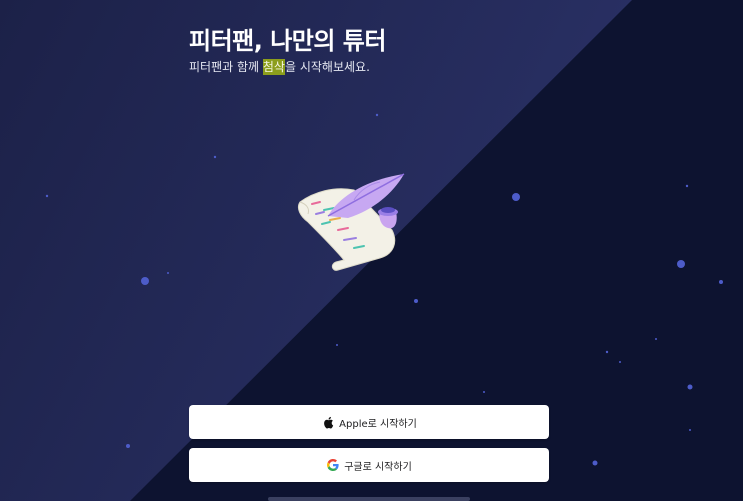 The image size is (743, 501). I want to click on quill-scroll-icon, so click(351, 222).